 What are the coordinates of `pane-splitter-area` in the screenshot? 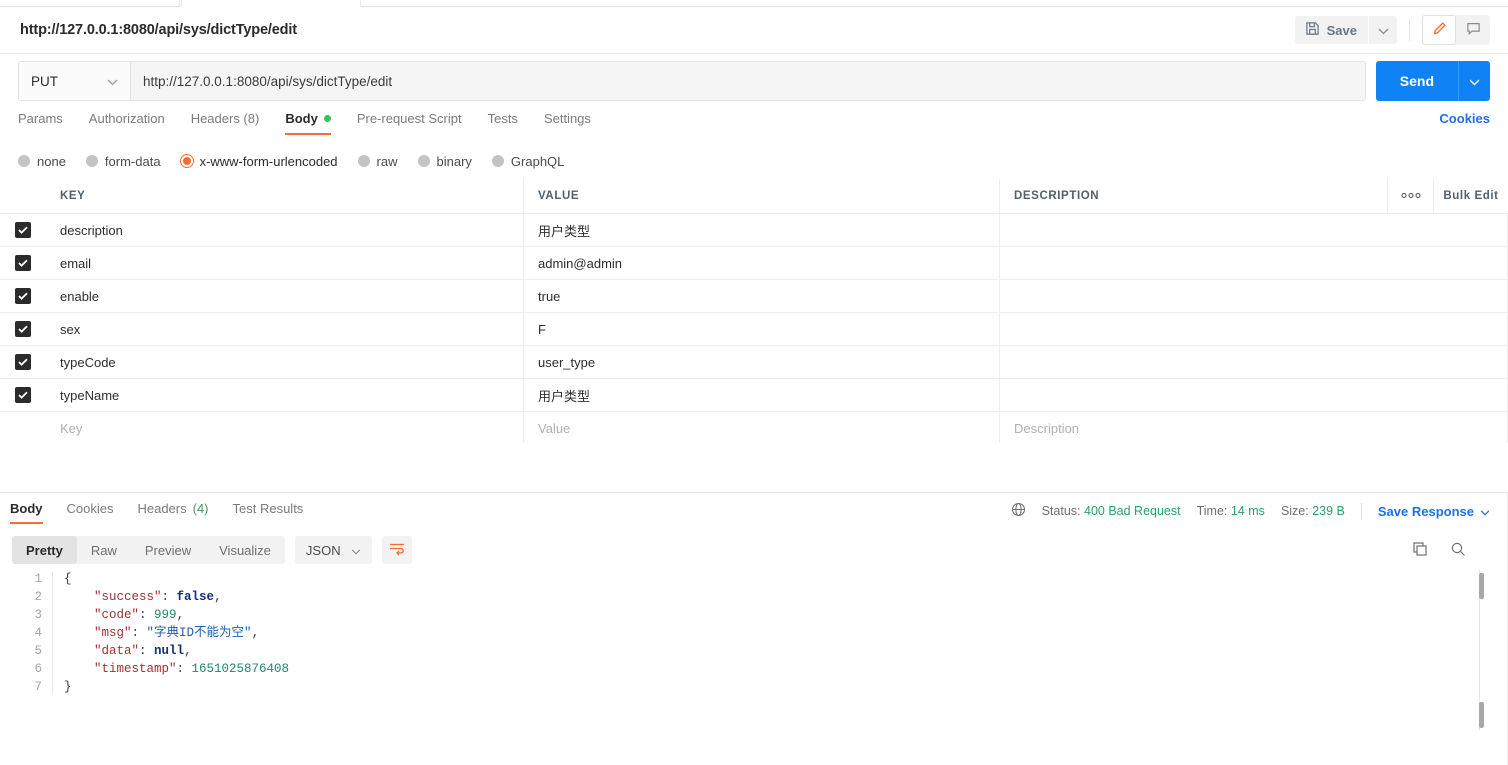 It's located at (754, 468).